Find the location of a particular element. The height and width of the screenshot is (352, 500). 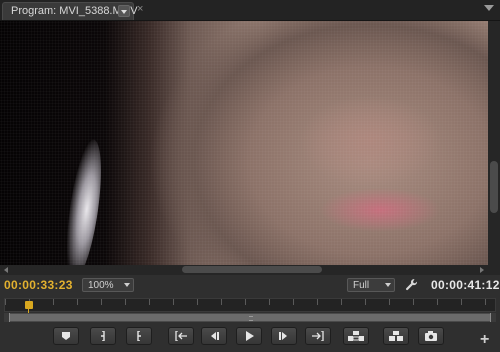

playhead-timecode: 00:00:33:23 is located at coordinates (38, 285).